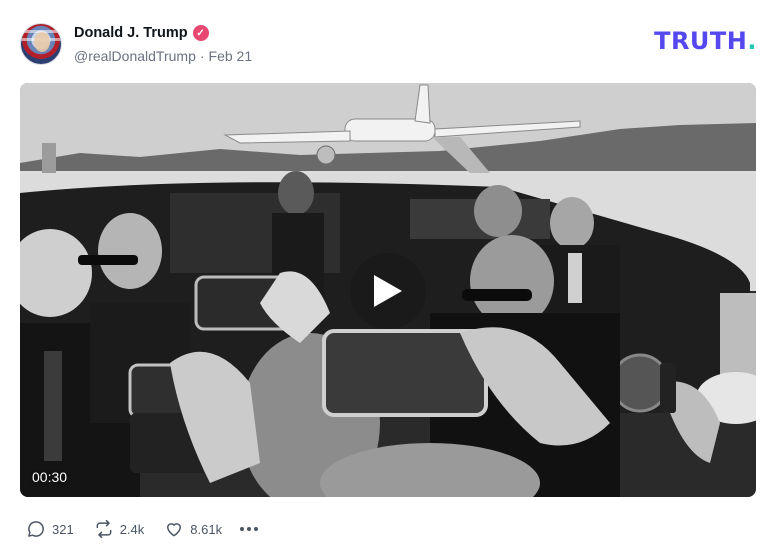 The width and height of the screenshot is (777, 559). What do you see at coordinates (50, 529) in the screenshot?
I see `reply-button: 321` at bounding box center [50, 529].